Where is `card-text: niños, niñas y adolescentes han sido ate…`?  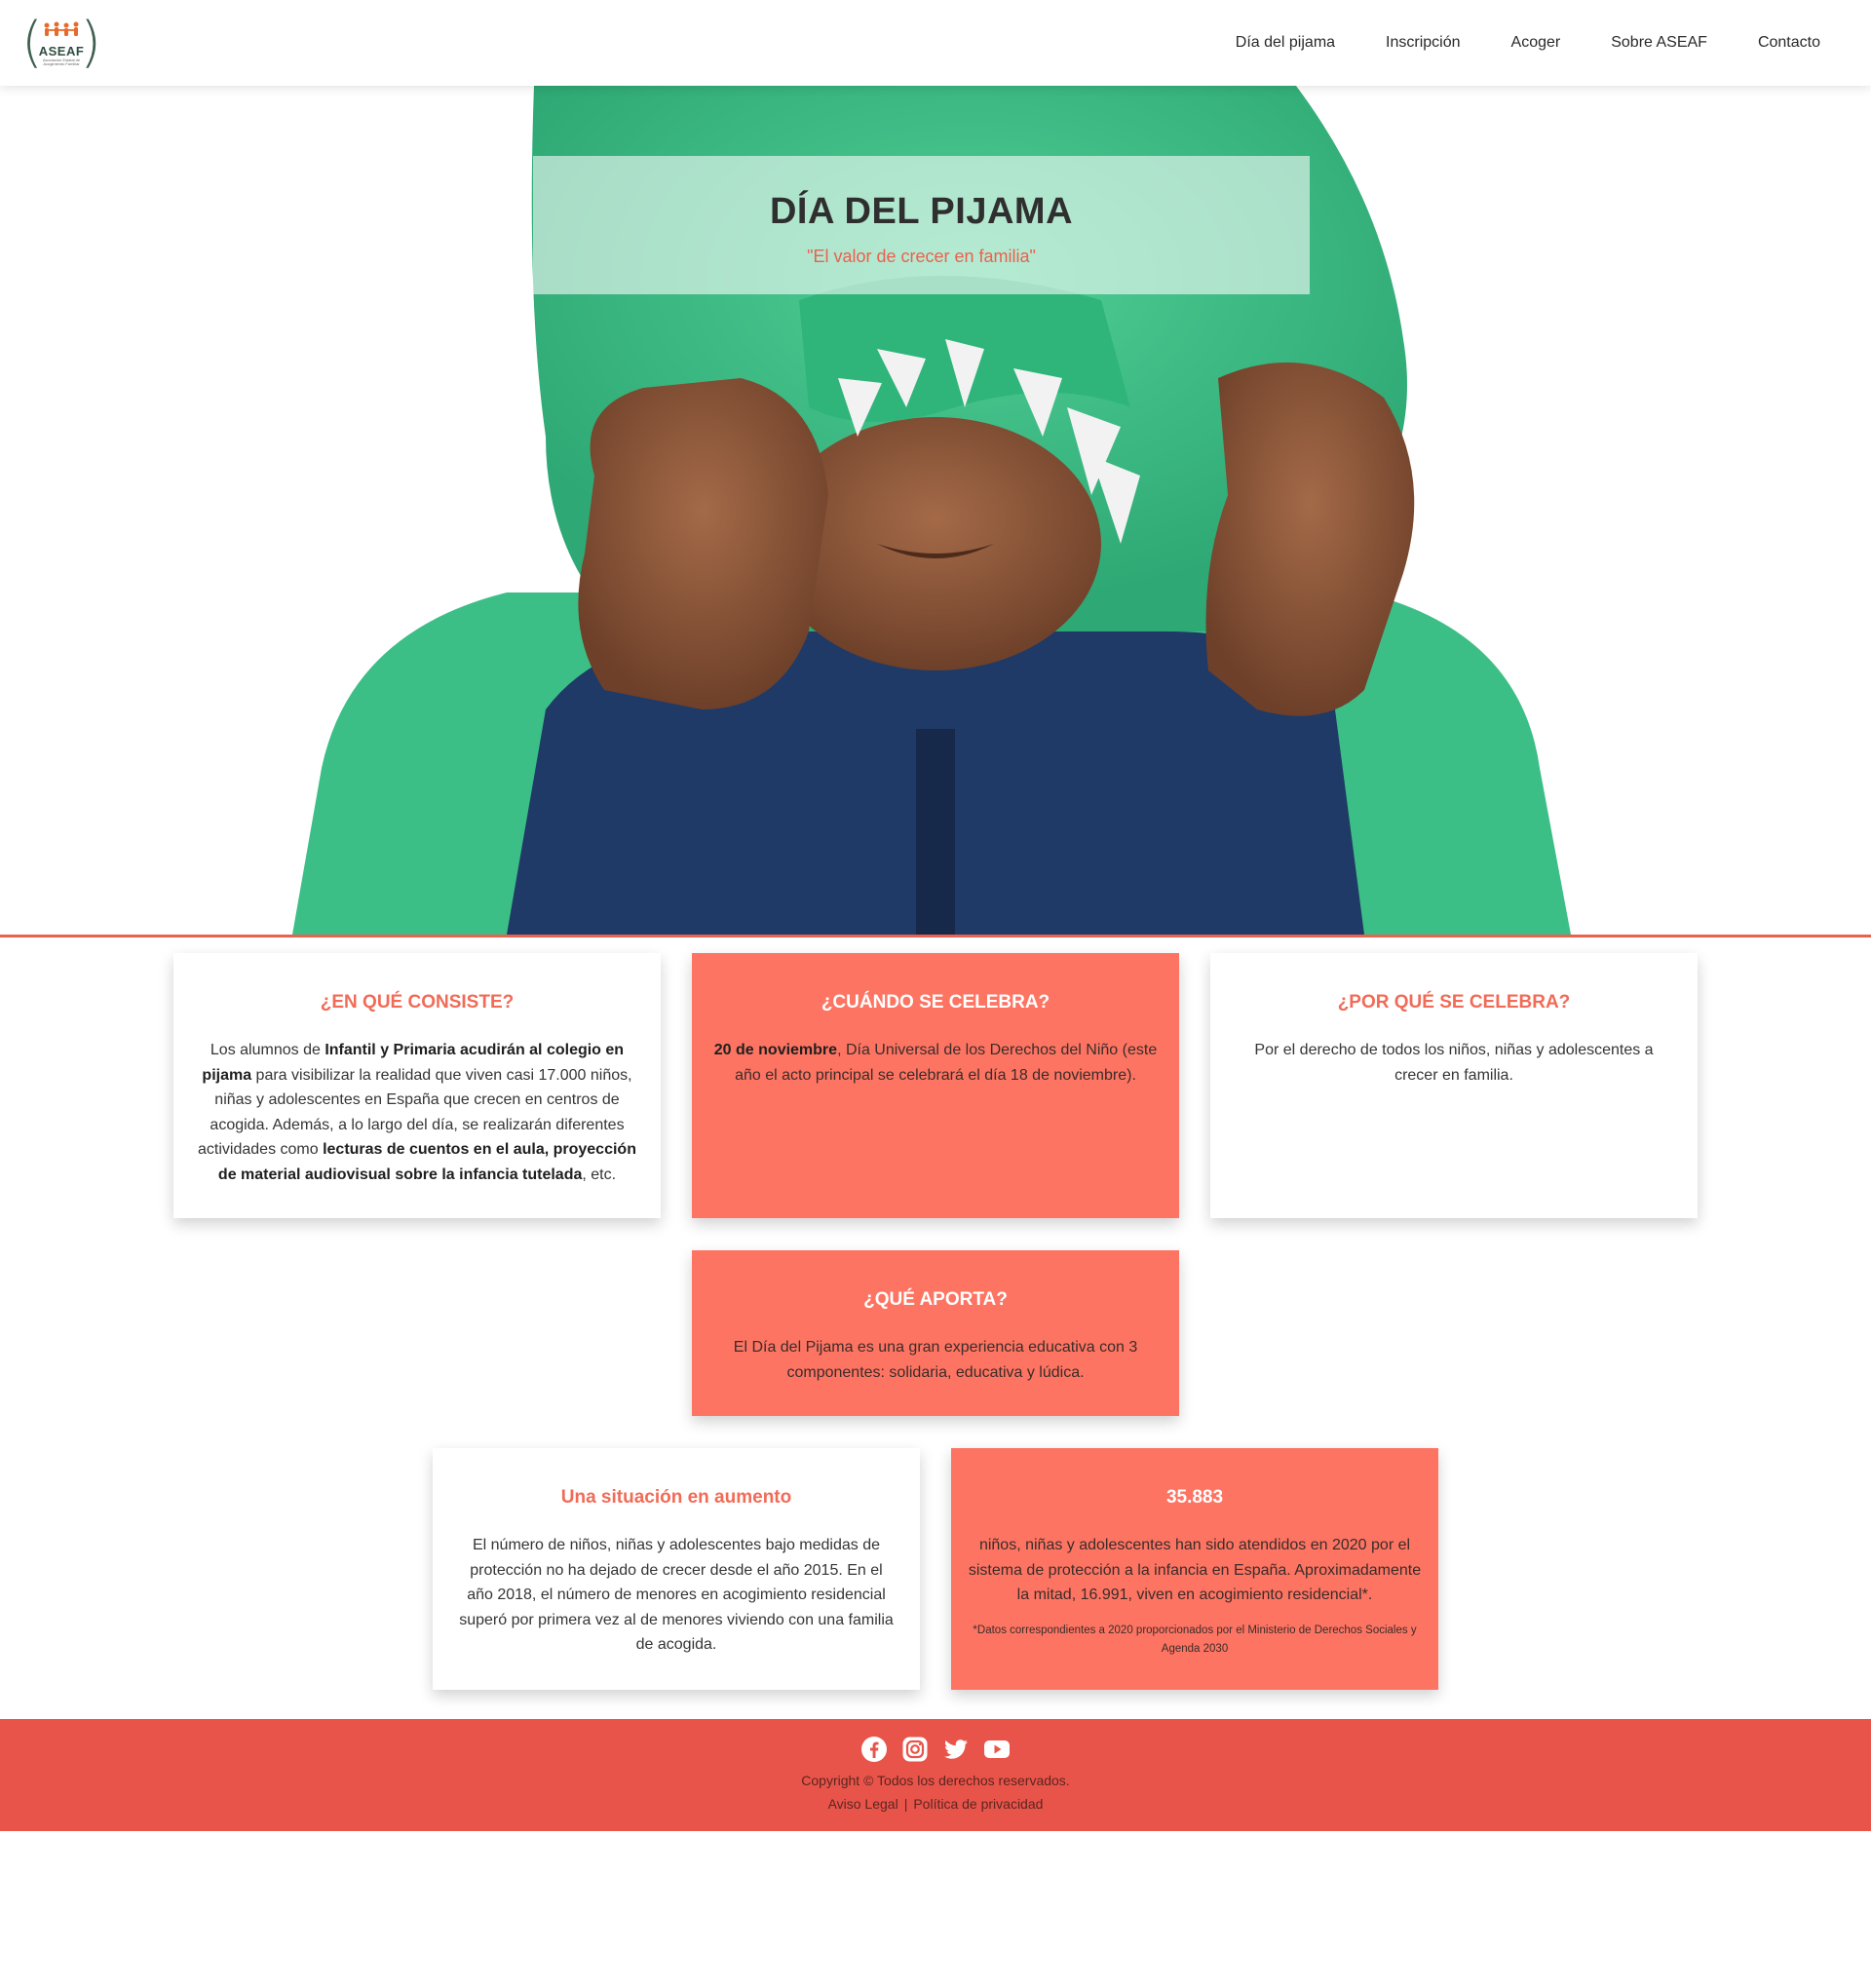
card-text: niños, niñas y adolescentes han sido ate… is located at coordinates (1195, 1570).